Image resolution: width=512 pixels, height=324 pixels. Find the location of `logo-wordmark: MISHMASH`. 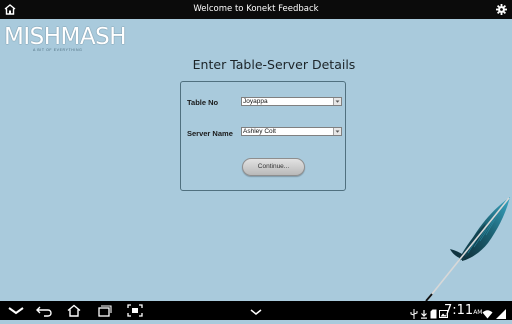

logo-wordmark: MISHMASH is located at coordinates (65, 37).